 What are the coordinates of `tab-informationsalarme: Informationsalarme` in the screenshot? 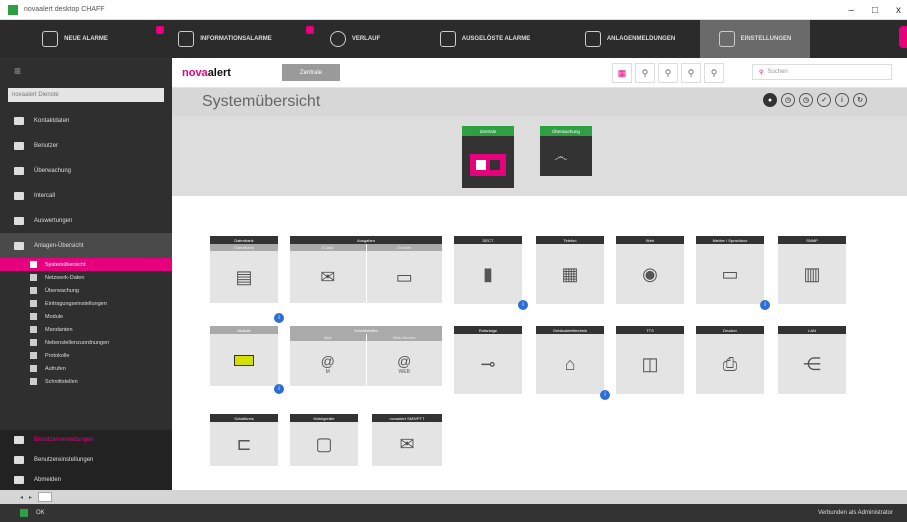 It's located at (225, 39).